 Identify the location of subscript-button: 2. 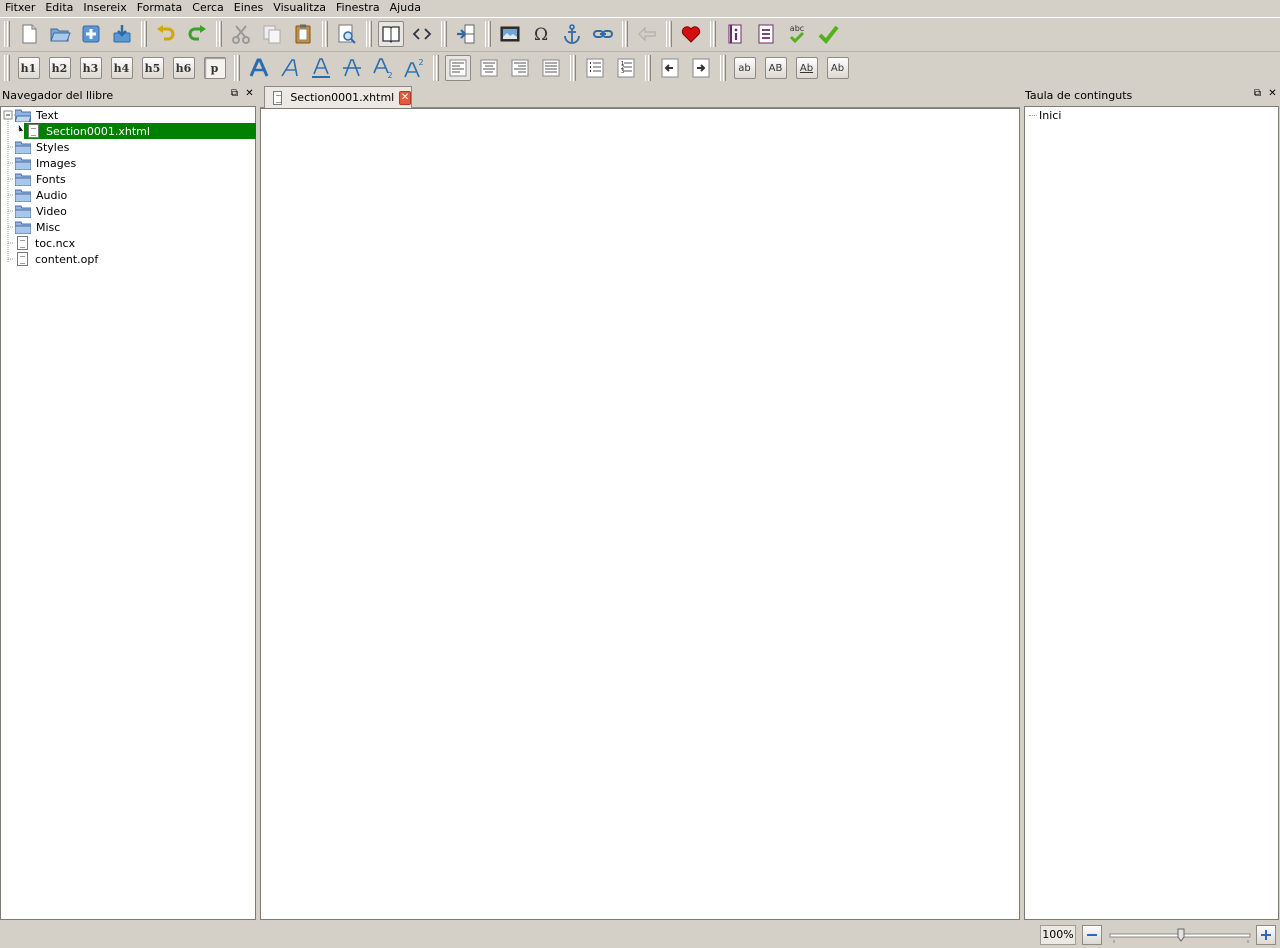
(383, 68).